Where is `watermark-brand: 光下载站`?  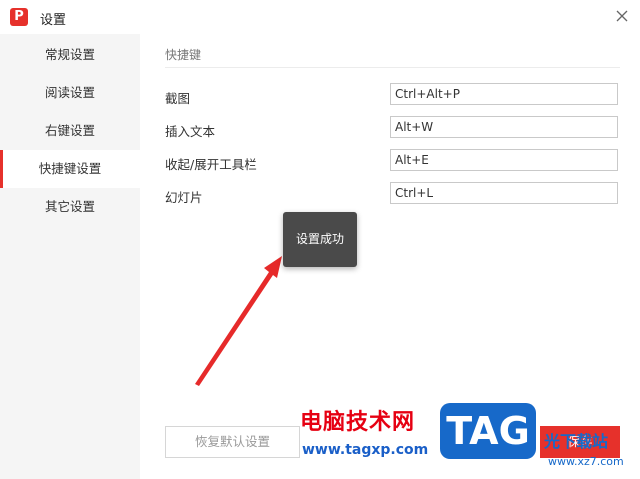
watermark-brand: 光下载站 is located at coordinates (576, 441).